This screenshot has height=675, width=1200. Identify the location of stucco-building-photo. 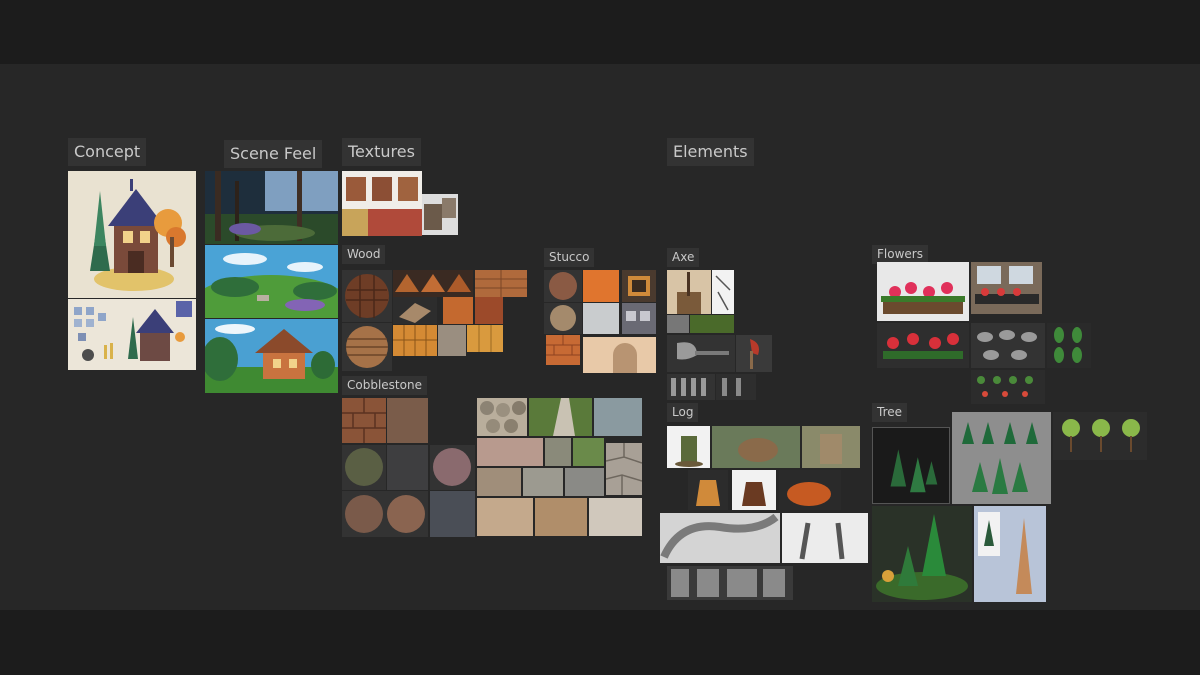
(639, 318).